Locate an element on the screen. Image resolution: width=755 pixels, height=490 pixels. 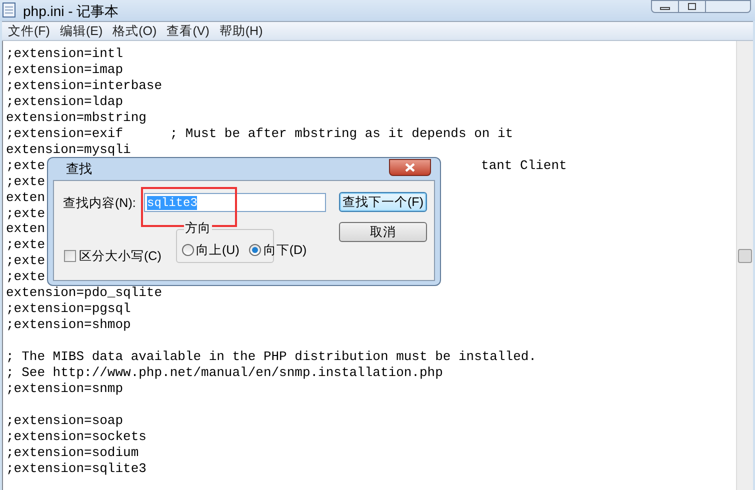
dialog-title: 查找 is located at coordinates (79, 169).